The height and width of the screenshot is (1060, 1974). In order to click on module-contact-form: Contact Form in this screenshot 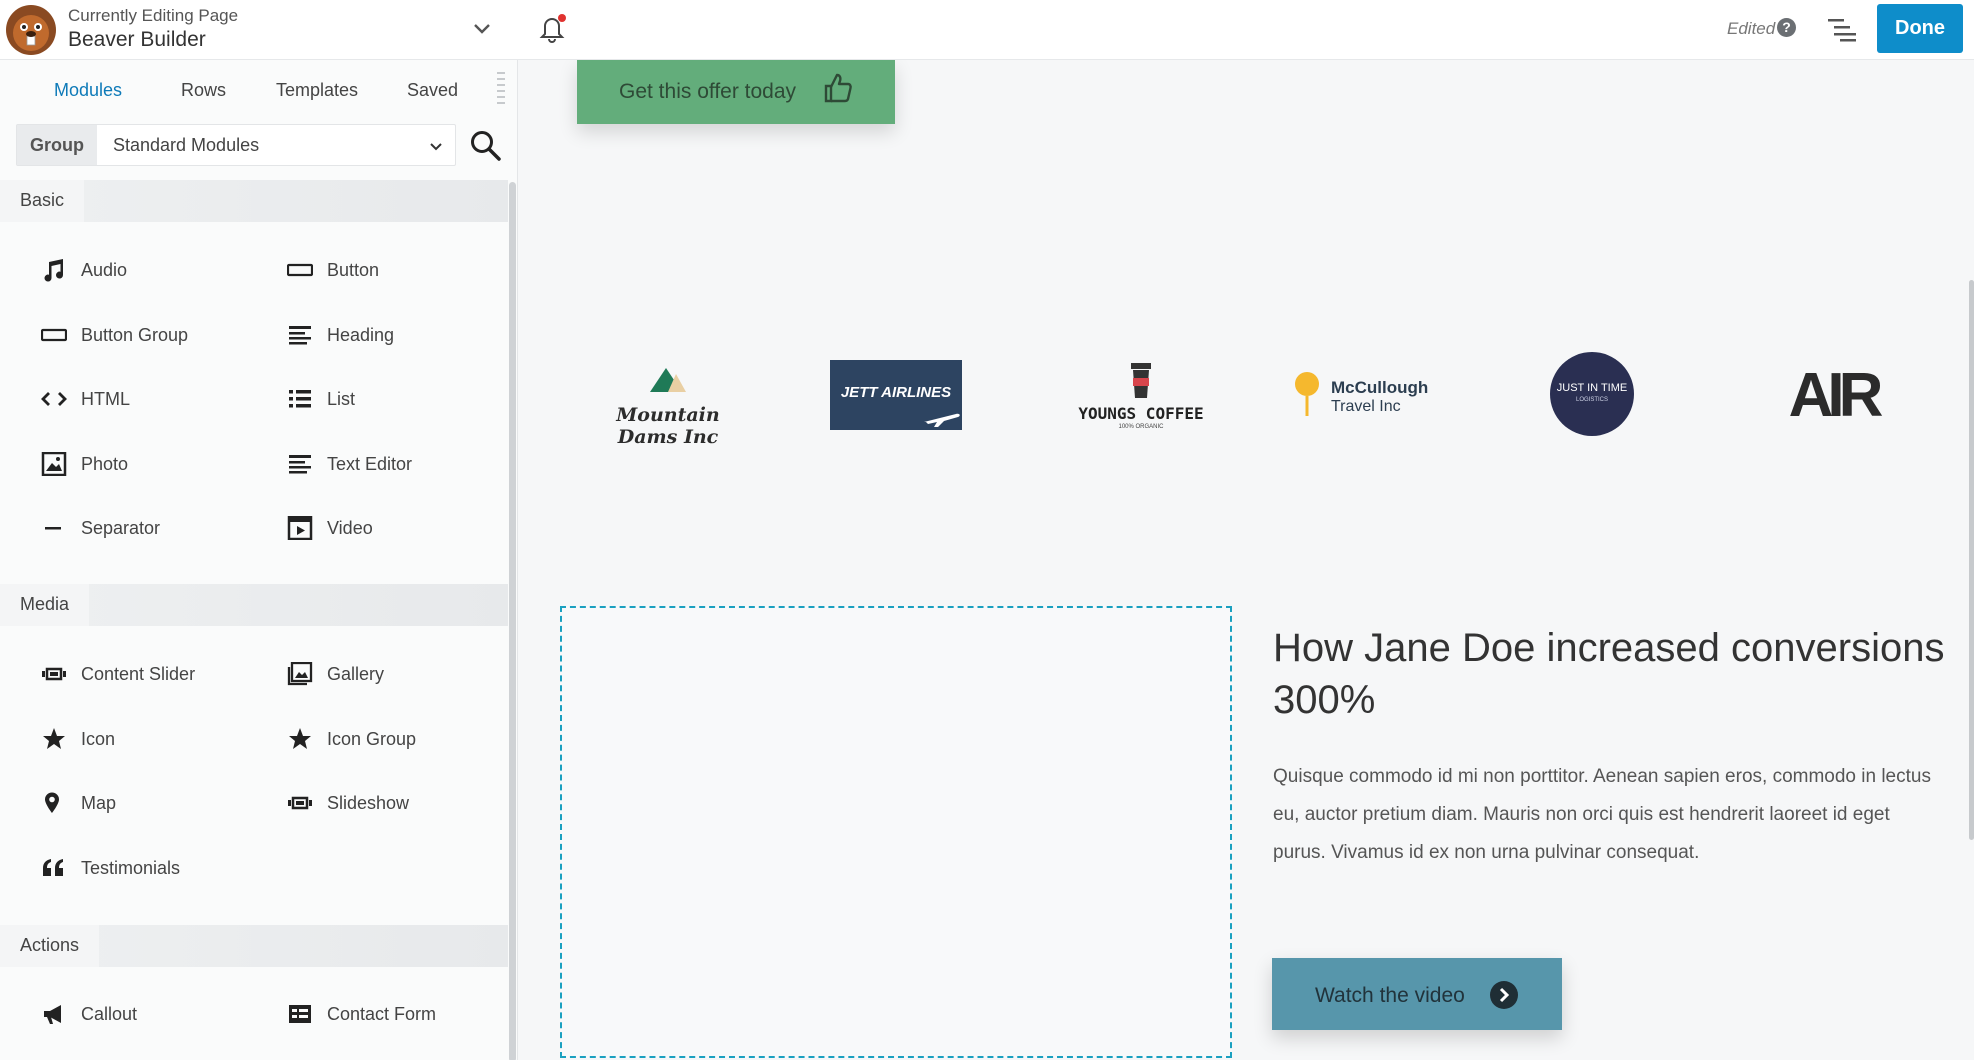, I will do `click(402, 1014)`.